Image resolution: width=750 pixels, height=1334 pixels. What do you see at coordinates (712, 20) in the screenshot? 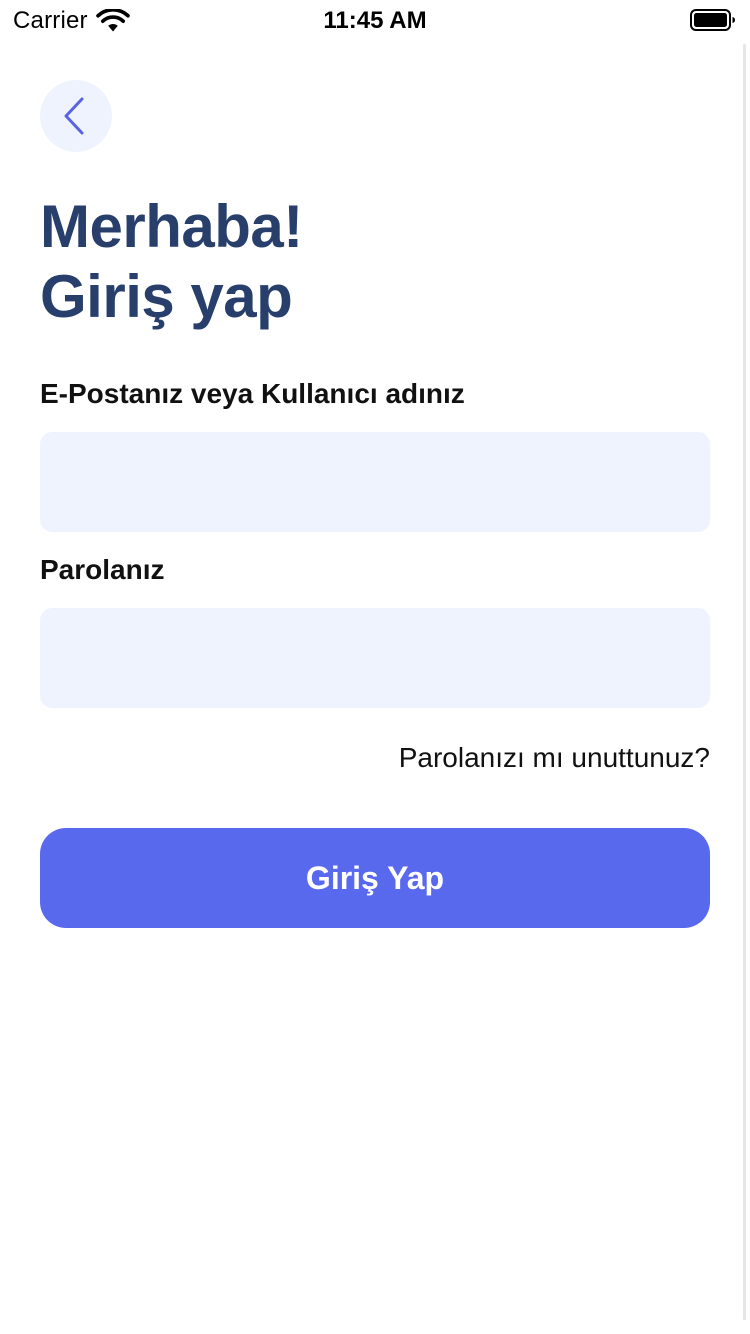
I see `battery-full-icon` at bounding box center [712, 20].